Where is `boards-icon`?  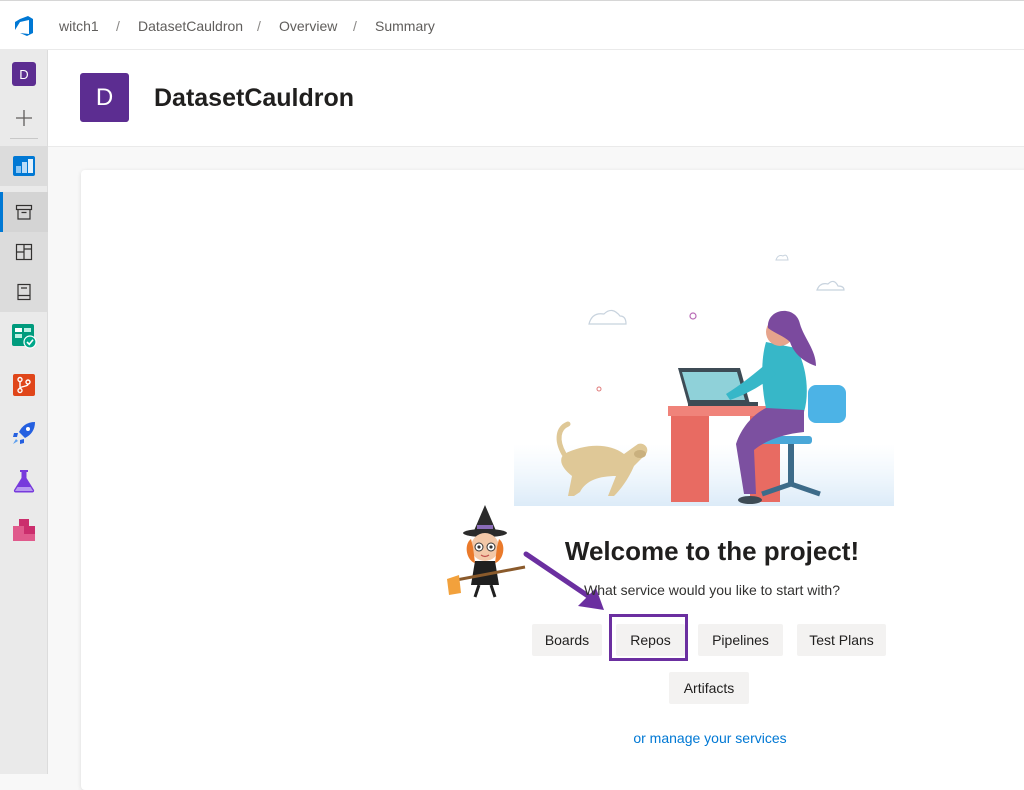
boards-icon is located at coordinates (24, 336).